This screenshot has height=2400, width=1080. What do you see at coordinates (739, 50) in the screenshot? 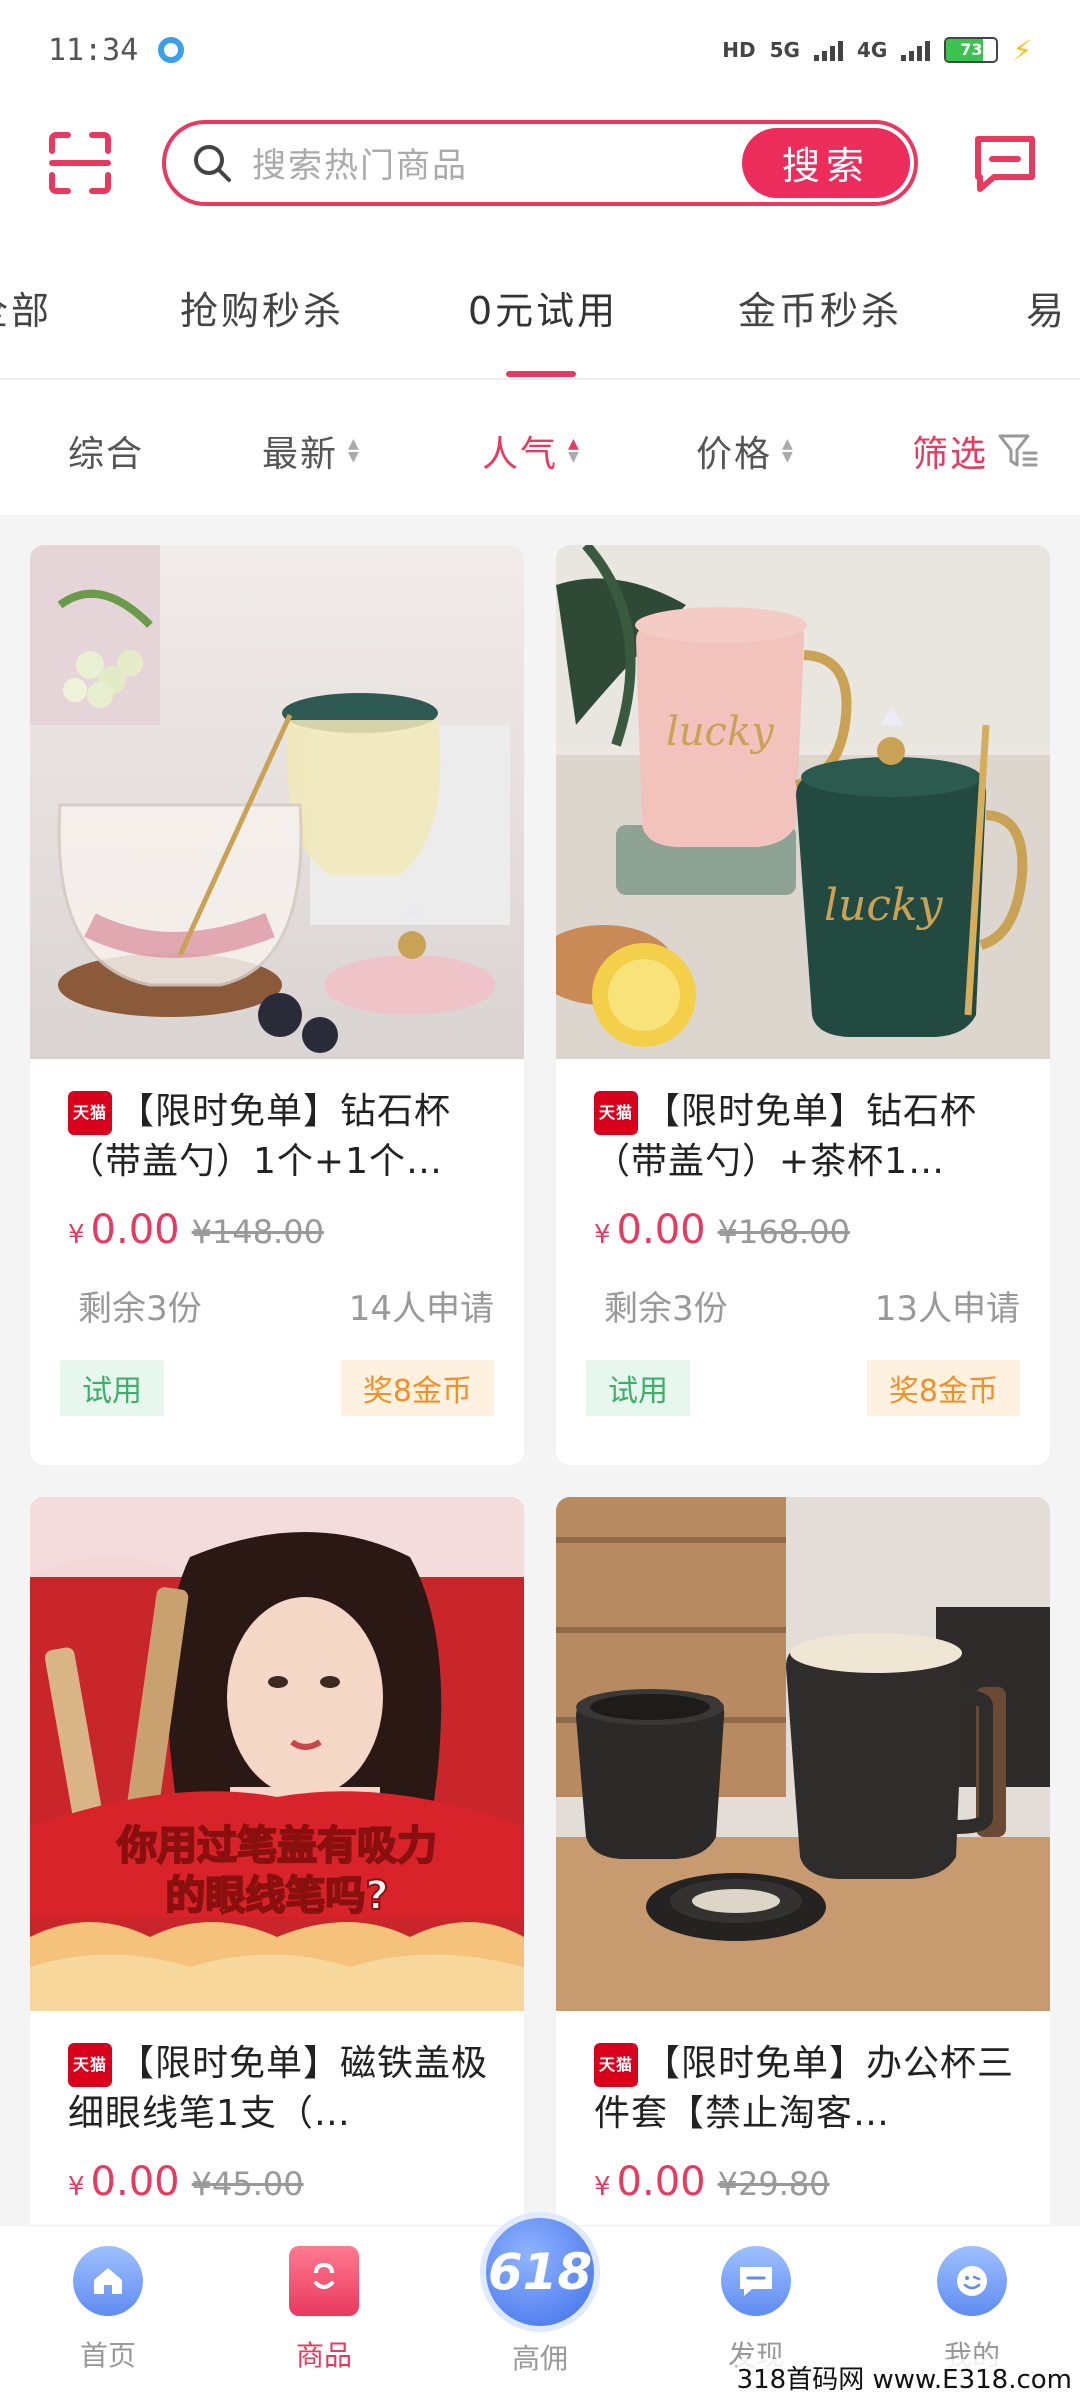
I see `hd-indicator: HD` at bounding box center [739, 50].